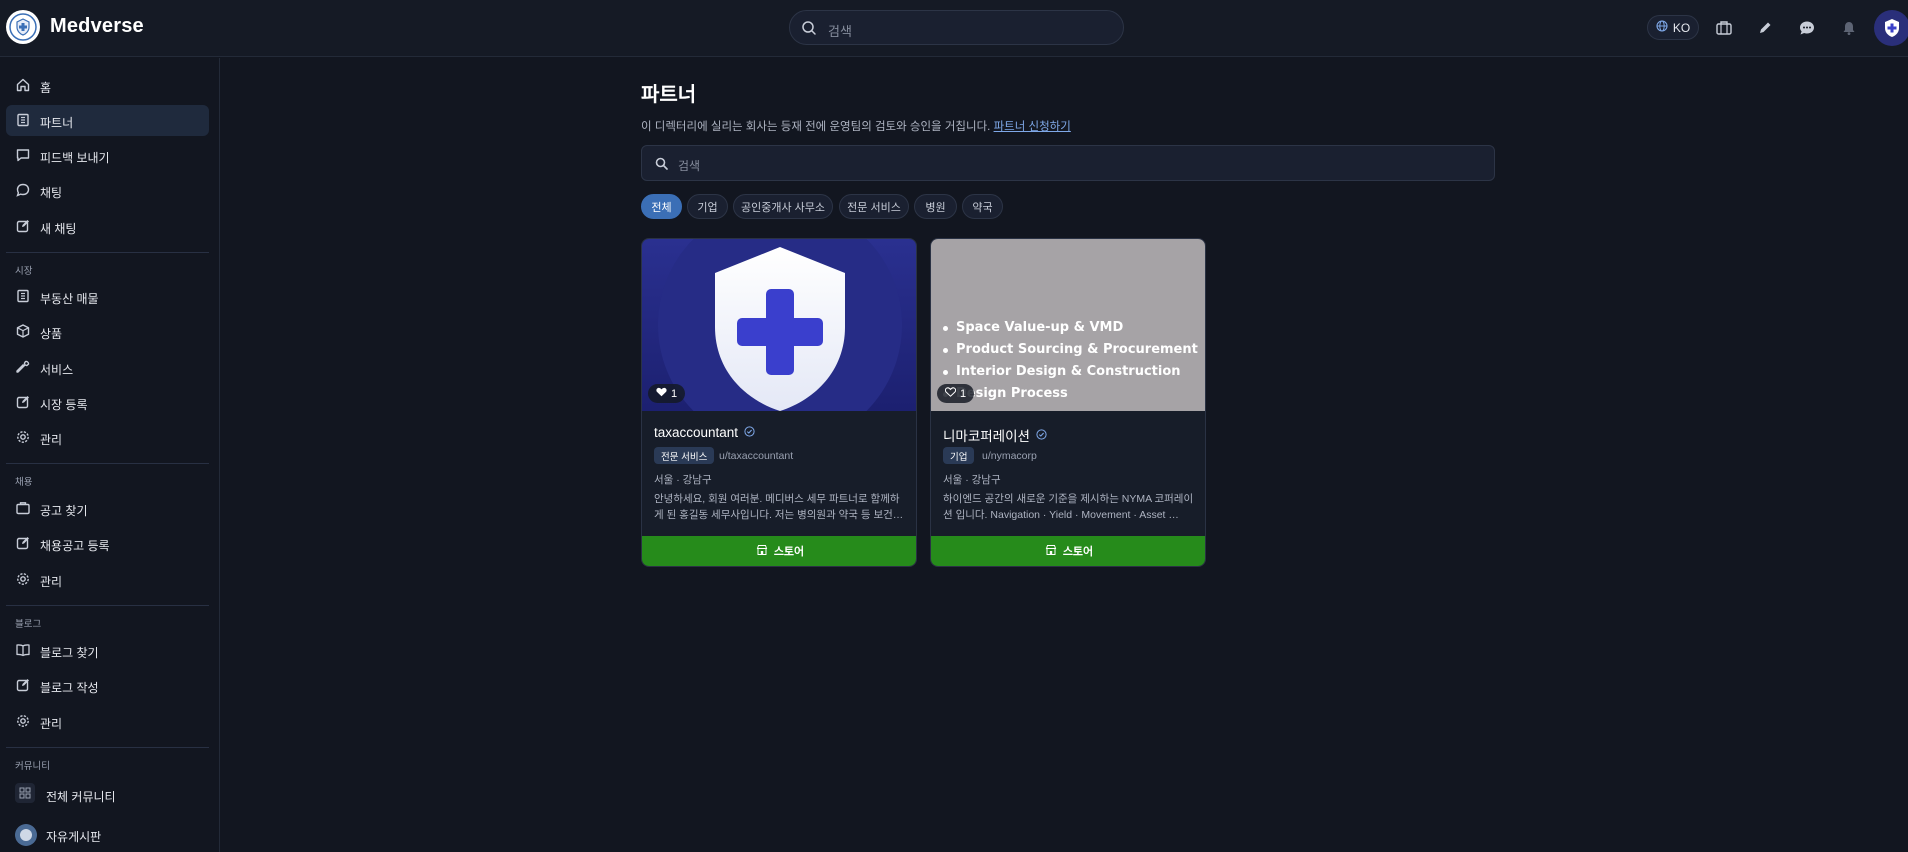  I want to click on bell-icon, so click(1849, 28).